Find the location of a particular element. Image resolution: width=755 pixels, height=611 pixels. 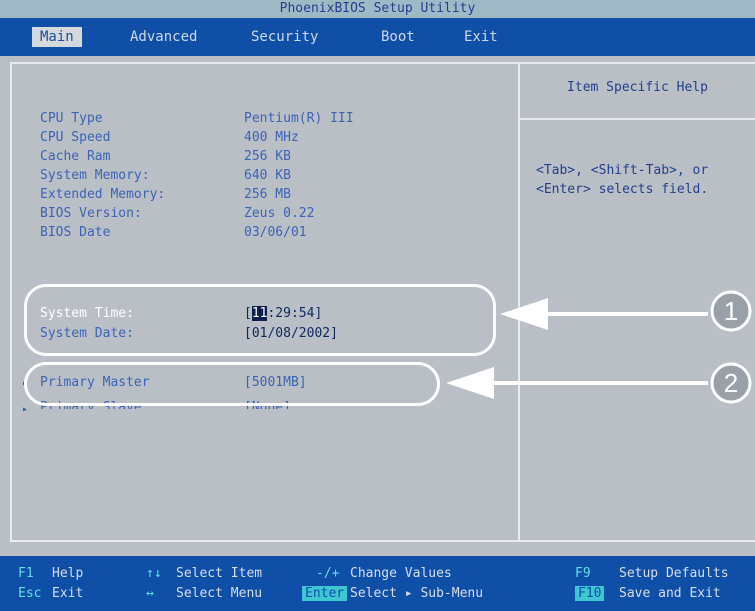

extended-memory-label: Extended Memory: is located at coordinates (103, 194).